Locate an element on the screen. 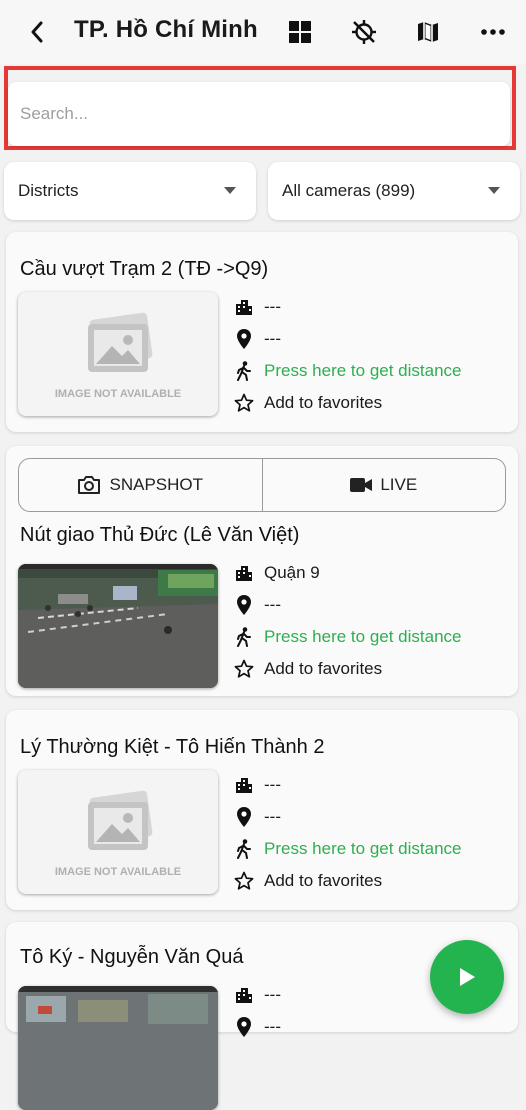 Image resolution: width=526 pixels, height=1110 pixels. page-title: TP. Hồ Chí Minh is located at coordinates (166, 29).